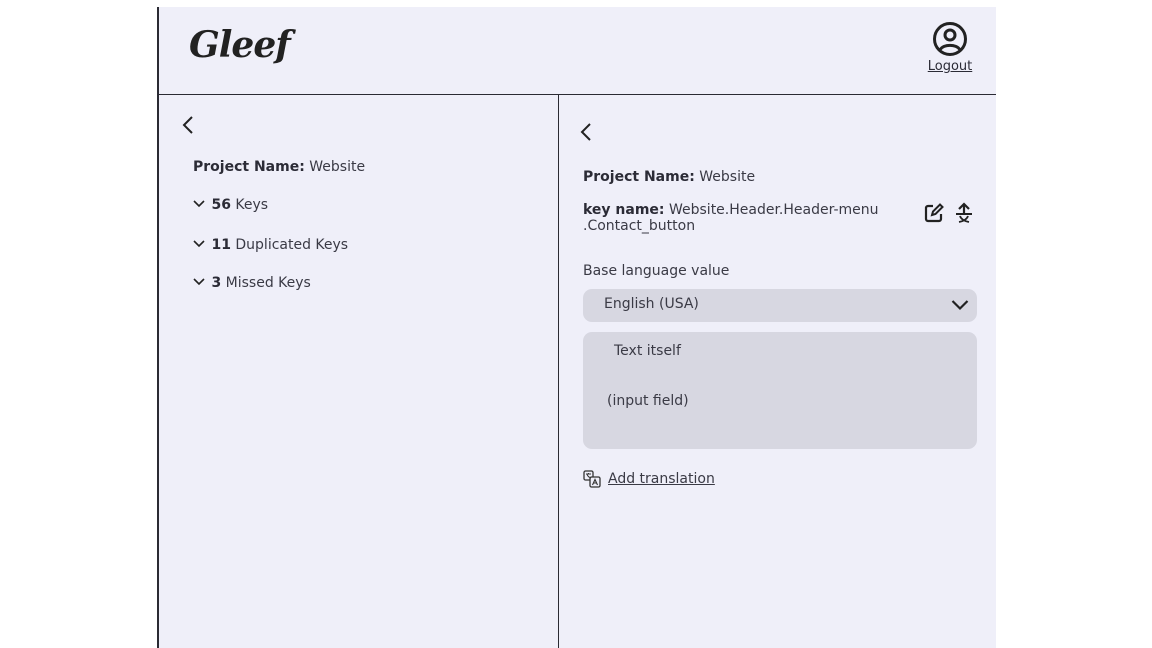 This screenshot has width=1152, height=648. I want to click on add-translation-link: Add translation, so click(649, 479).